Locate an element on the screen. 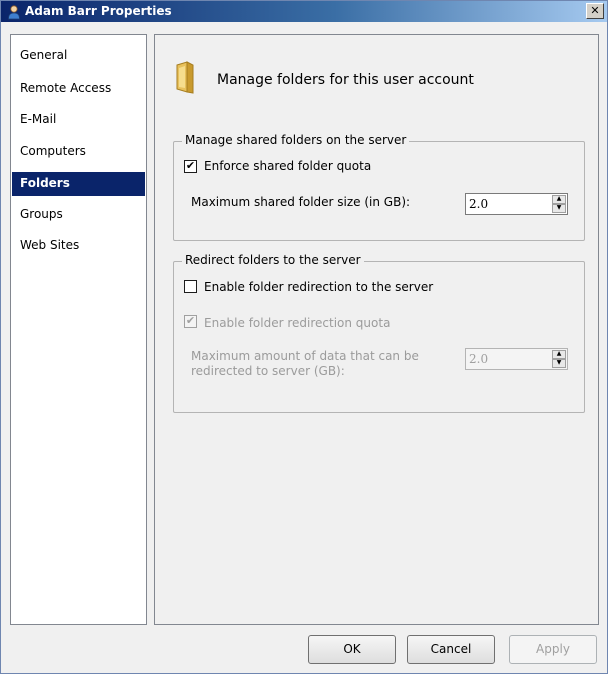 This screenshot has height=674, width=608. enforce-quota-checkbox: ✔ is located at coordinates (190, 166).